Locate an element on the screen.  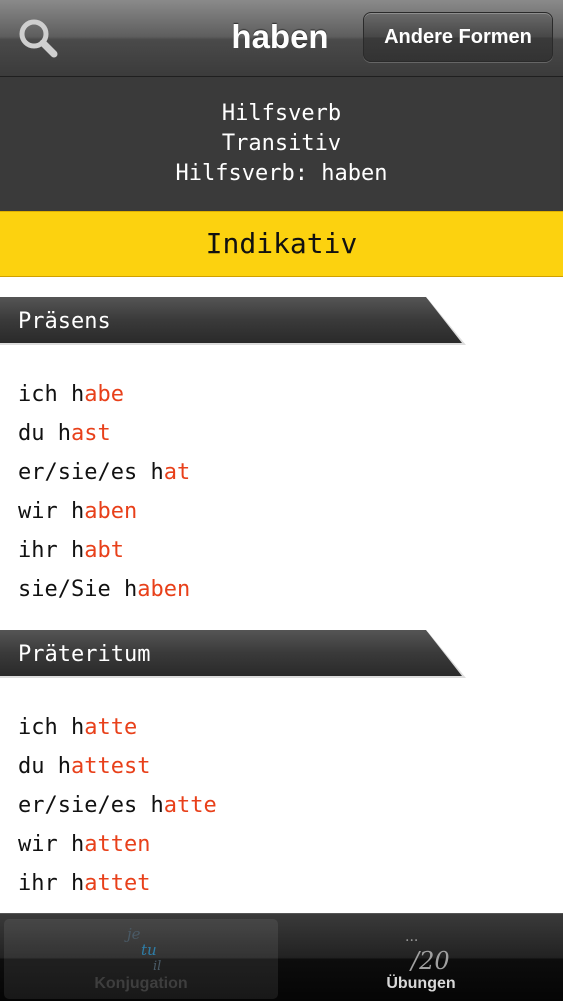
tense-header-praeteritum: Präteritum is located at coordinates (235, 655).